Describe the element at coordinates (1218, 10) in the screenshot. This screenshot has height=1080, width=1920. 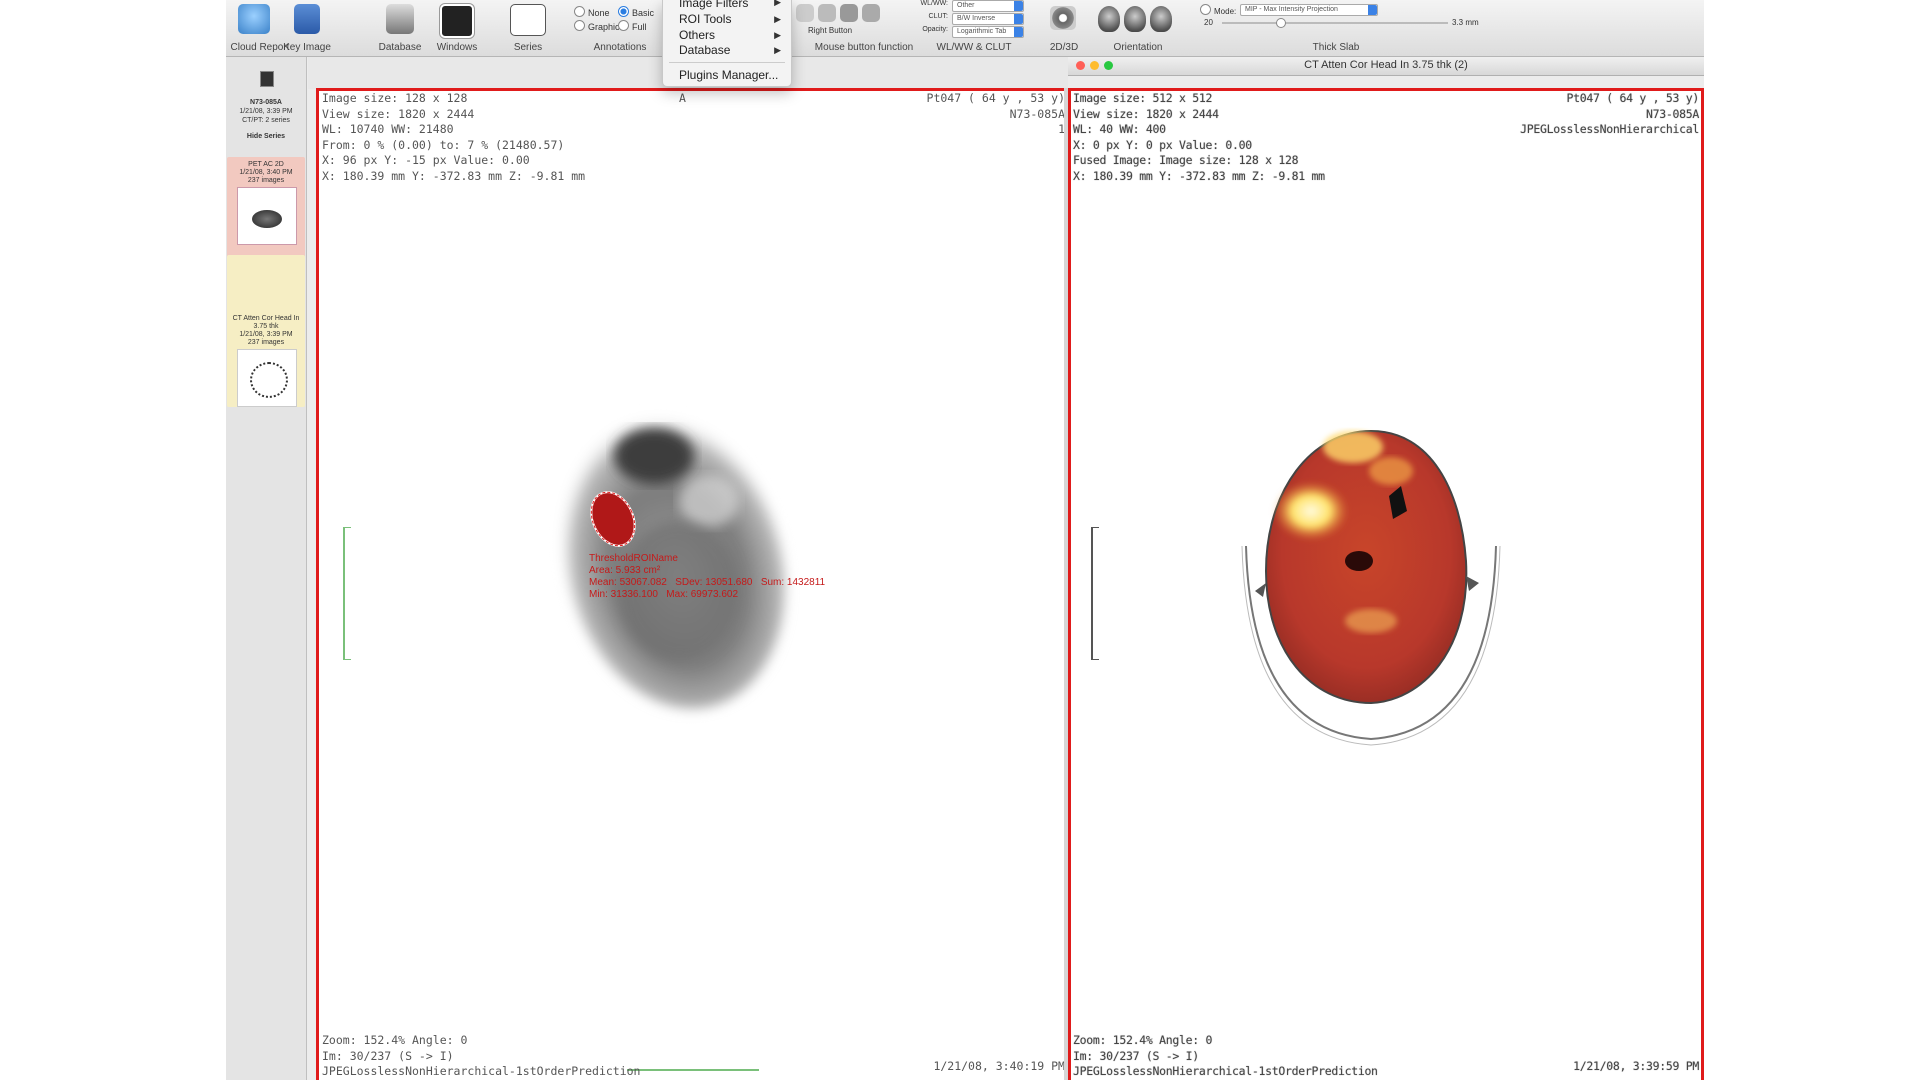
I see `slab-mode-caption: Mode:` at that location.